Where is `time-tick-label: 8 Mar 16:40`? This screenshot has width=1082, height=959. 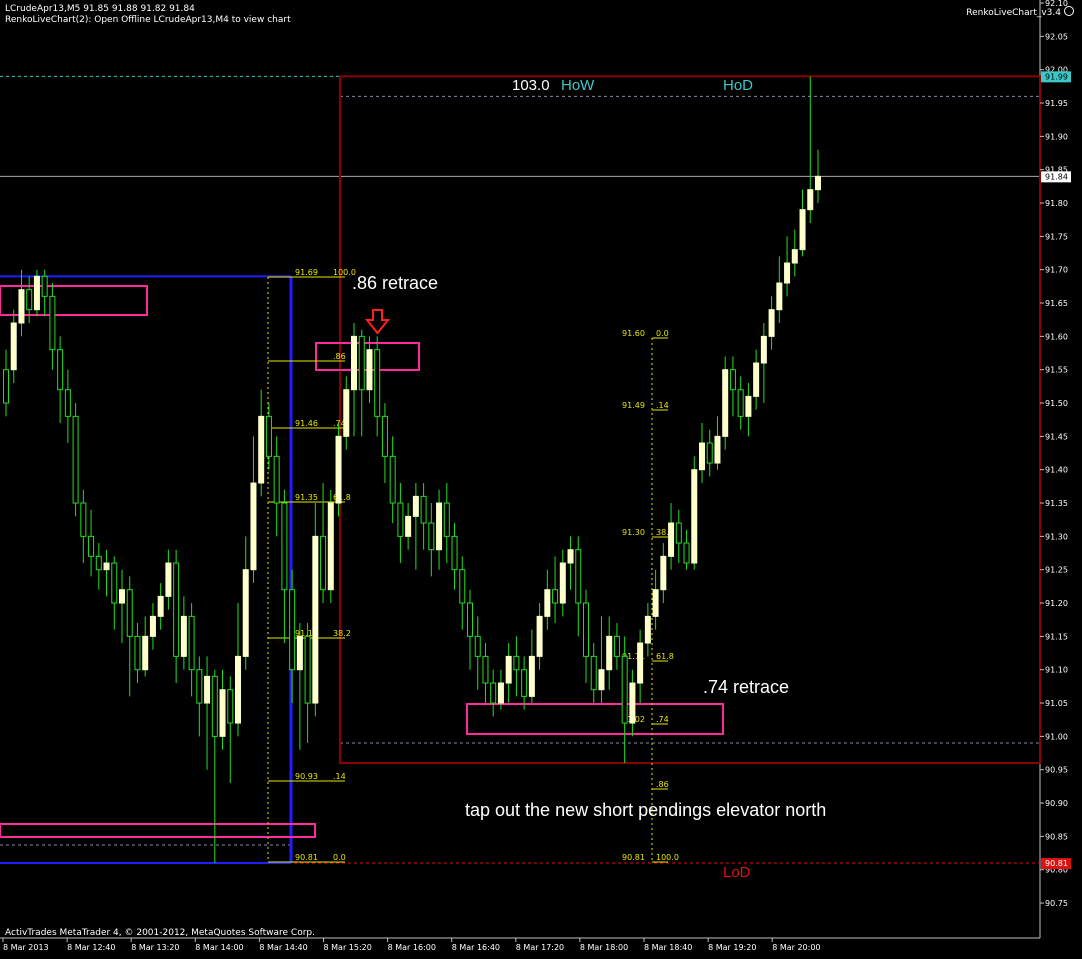 time-tick-label: 8 Mar 16:40 is located at coordinates (476, 947).